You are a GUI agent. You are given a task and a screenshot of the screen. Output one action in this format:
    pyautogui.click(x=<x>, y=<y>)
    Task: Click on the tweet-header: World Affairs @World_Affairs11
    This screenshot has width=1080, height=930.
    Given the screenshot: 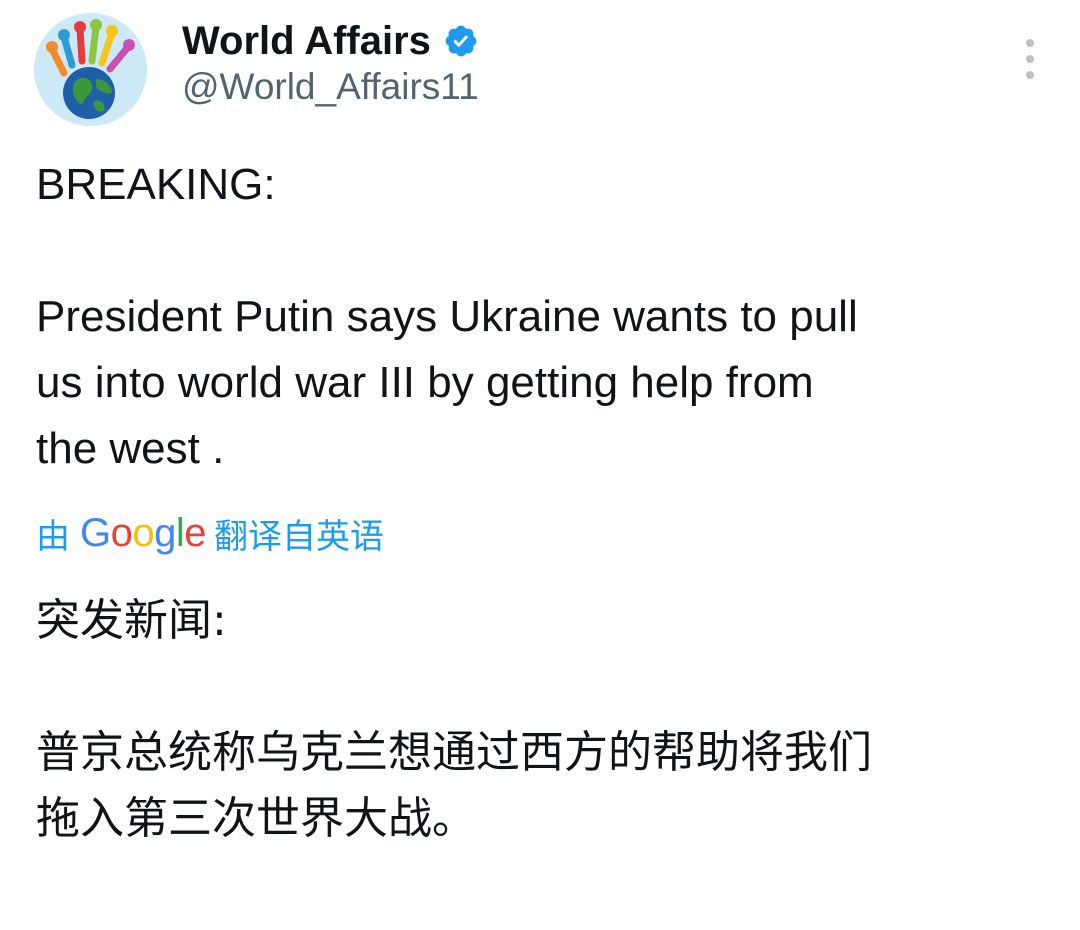 What is the action you would take?
    pyautogui.click(x=544, y=73)
    